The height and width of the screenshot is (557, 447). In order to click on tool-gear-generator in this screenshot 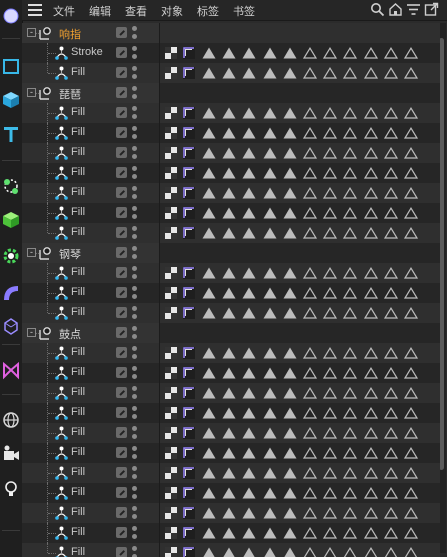, I will do `click(11, 257)`.